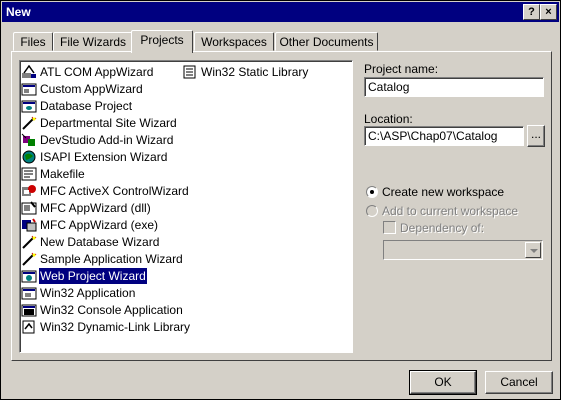 The height and width of the screenshot is (400, 561). What do you see at coordinates (29, 225) in the screenshot?
I see `mfc-exe-icon` at bounding box center [29, 225].